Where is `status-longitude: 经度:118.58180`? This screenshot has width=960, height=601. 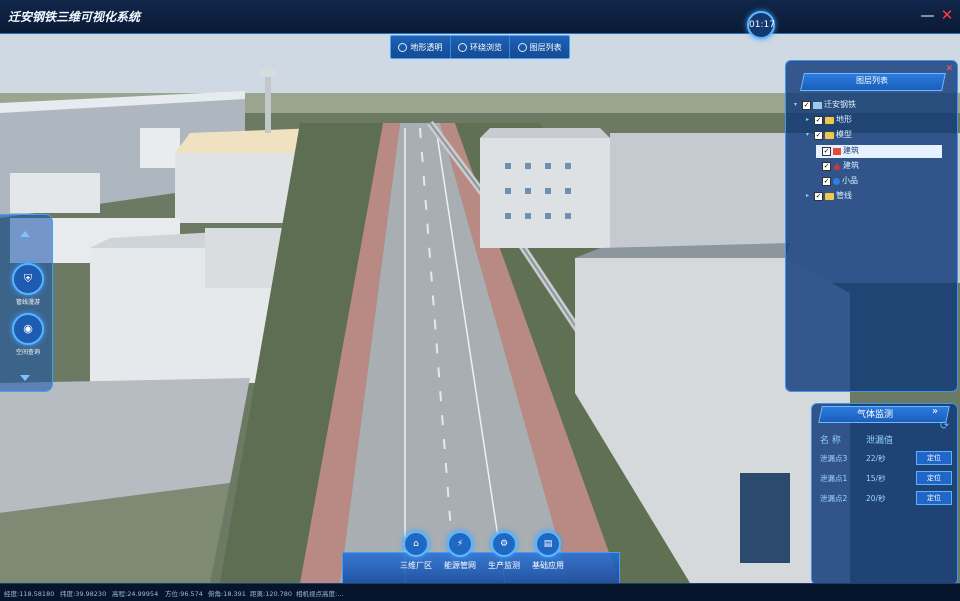
status-longitude: 经度:118.58180 is located at coordinates (29, 594).